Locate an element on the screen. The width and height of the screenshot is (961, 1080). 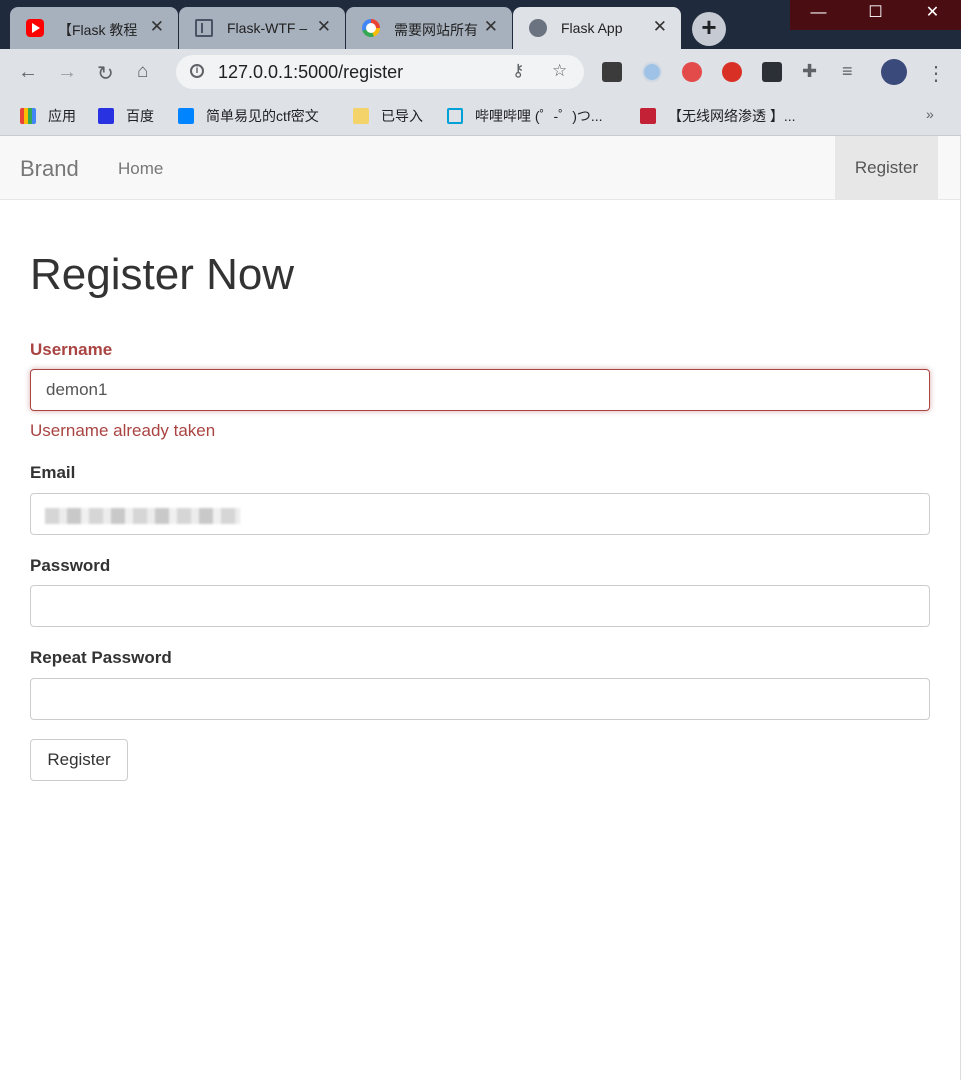
email-input is located at coordinates (480, 514).